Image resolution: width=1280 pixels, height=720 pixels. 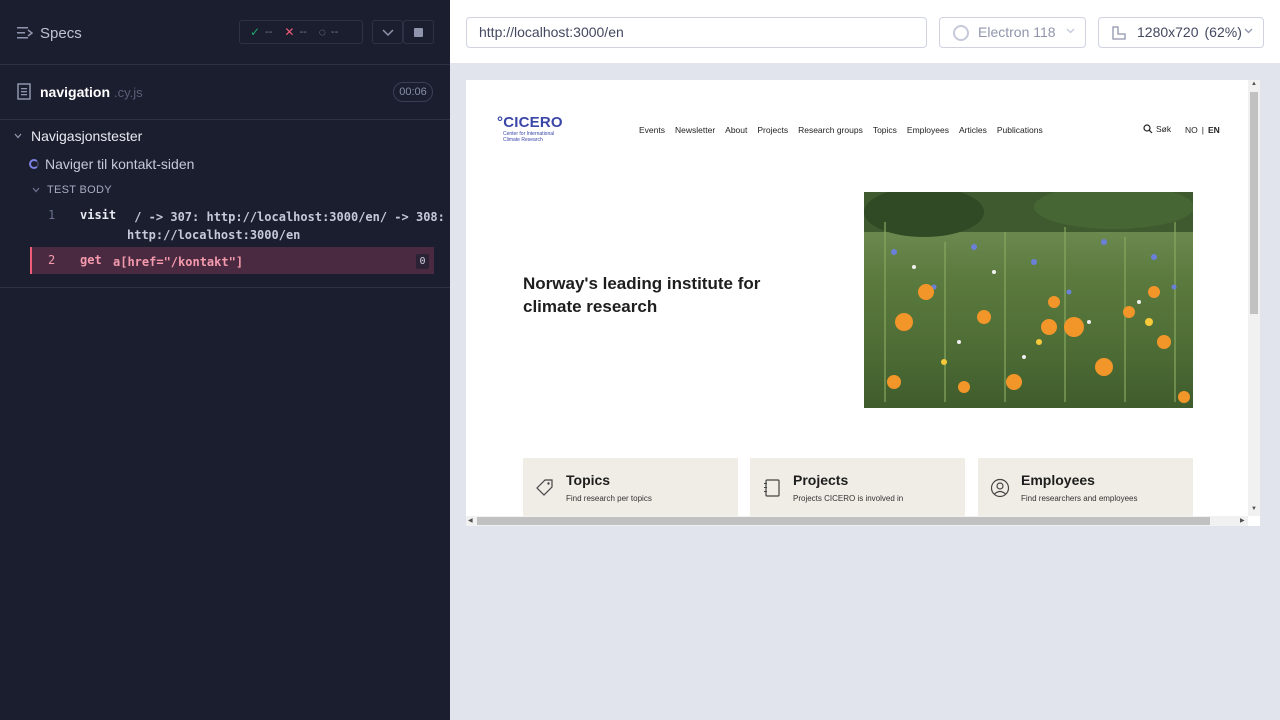 What do you see at coordinates (1191, 130) in the screenshot?
I see `lang-no: NO` at bounding box center [1191, 130].